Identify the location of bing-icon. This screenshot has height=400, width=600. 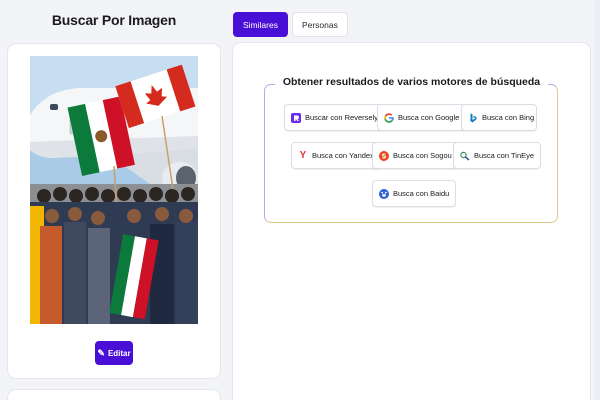
(473, 118).